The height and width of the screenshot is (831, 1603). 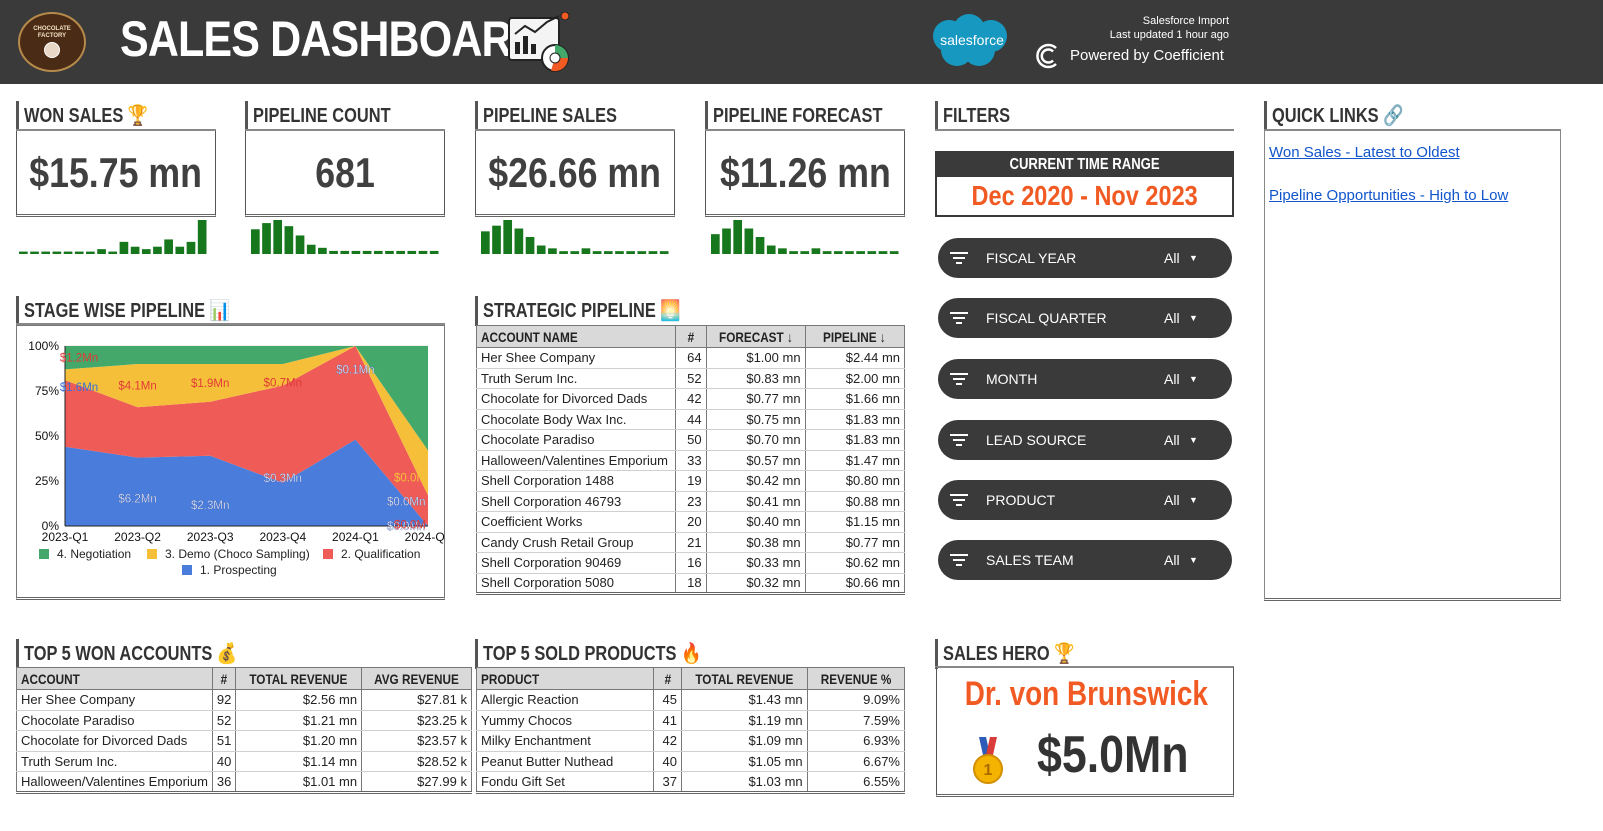 What do you see at coordinates (416, 678) in the screenshot?
I see `column-header: AVG REVENUE` at bounding box center [416, 678].